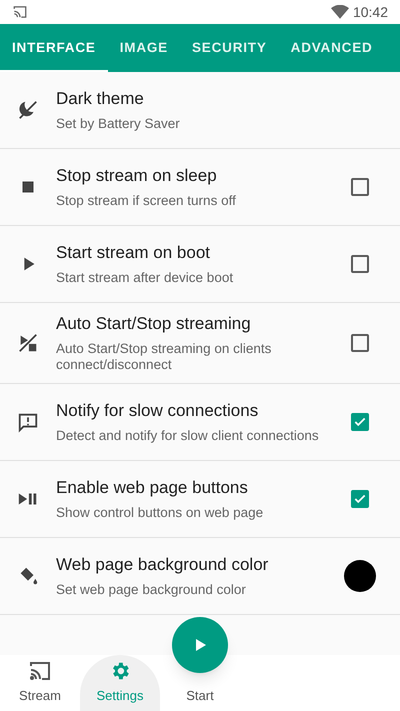 This screenshot has height=711, width=400. Describe the element at coordinates (137, 176) in the screenshot. I see `setting-title: Stop stream on sleep` at that location.